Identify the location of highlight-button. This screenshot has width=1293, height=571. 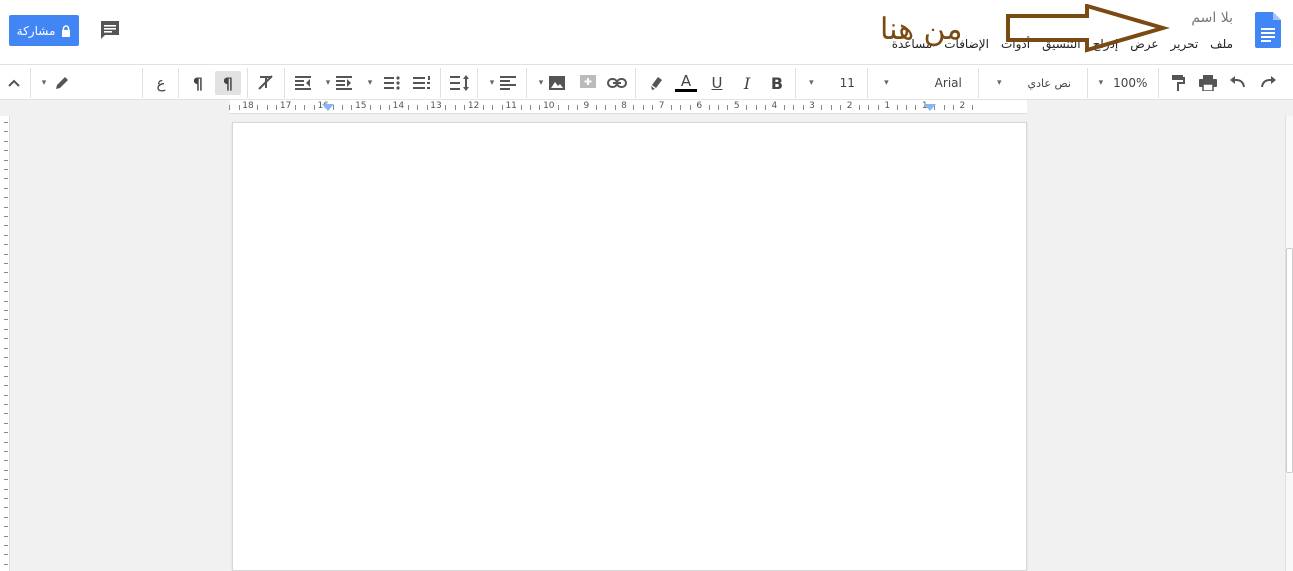
(656, 83).